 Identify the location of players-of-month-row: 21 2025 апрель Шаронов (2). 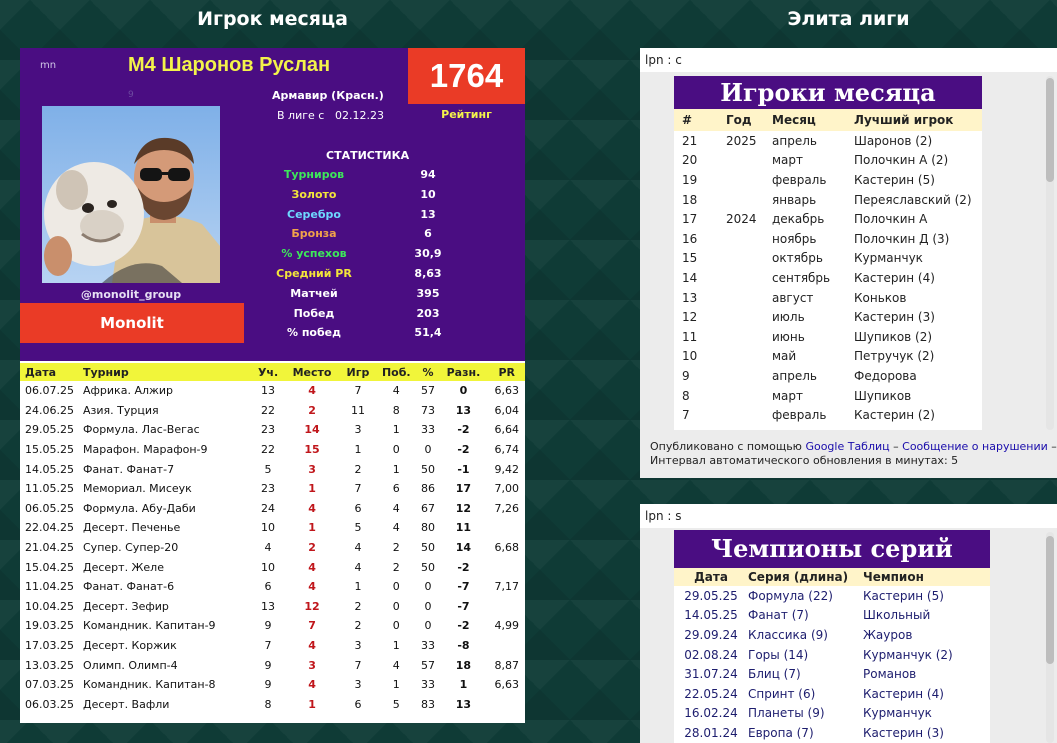
(828, 141).